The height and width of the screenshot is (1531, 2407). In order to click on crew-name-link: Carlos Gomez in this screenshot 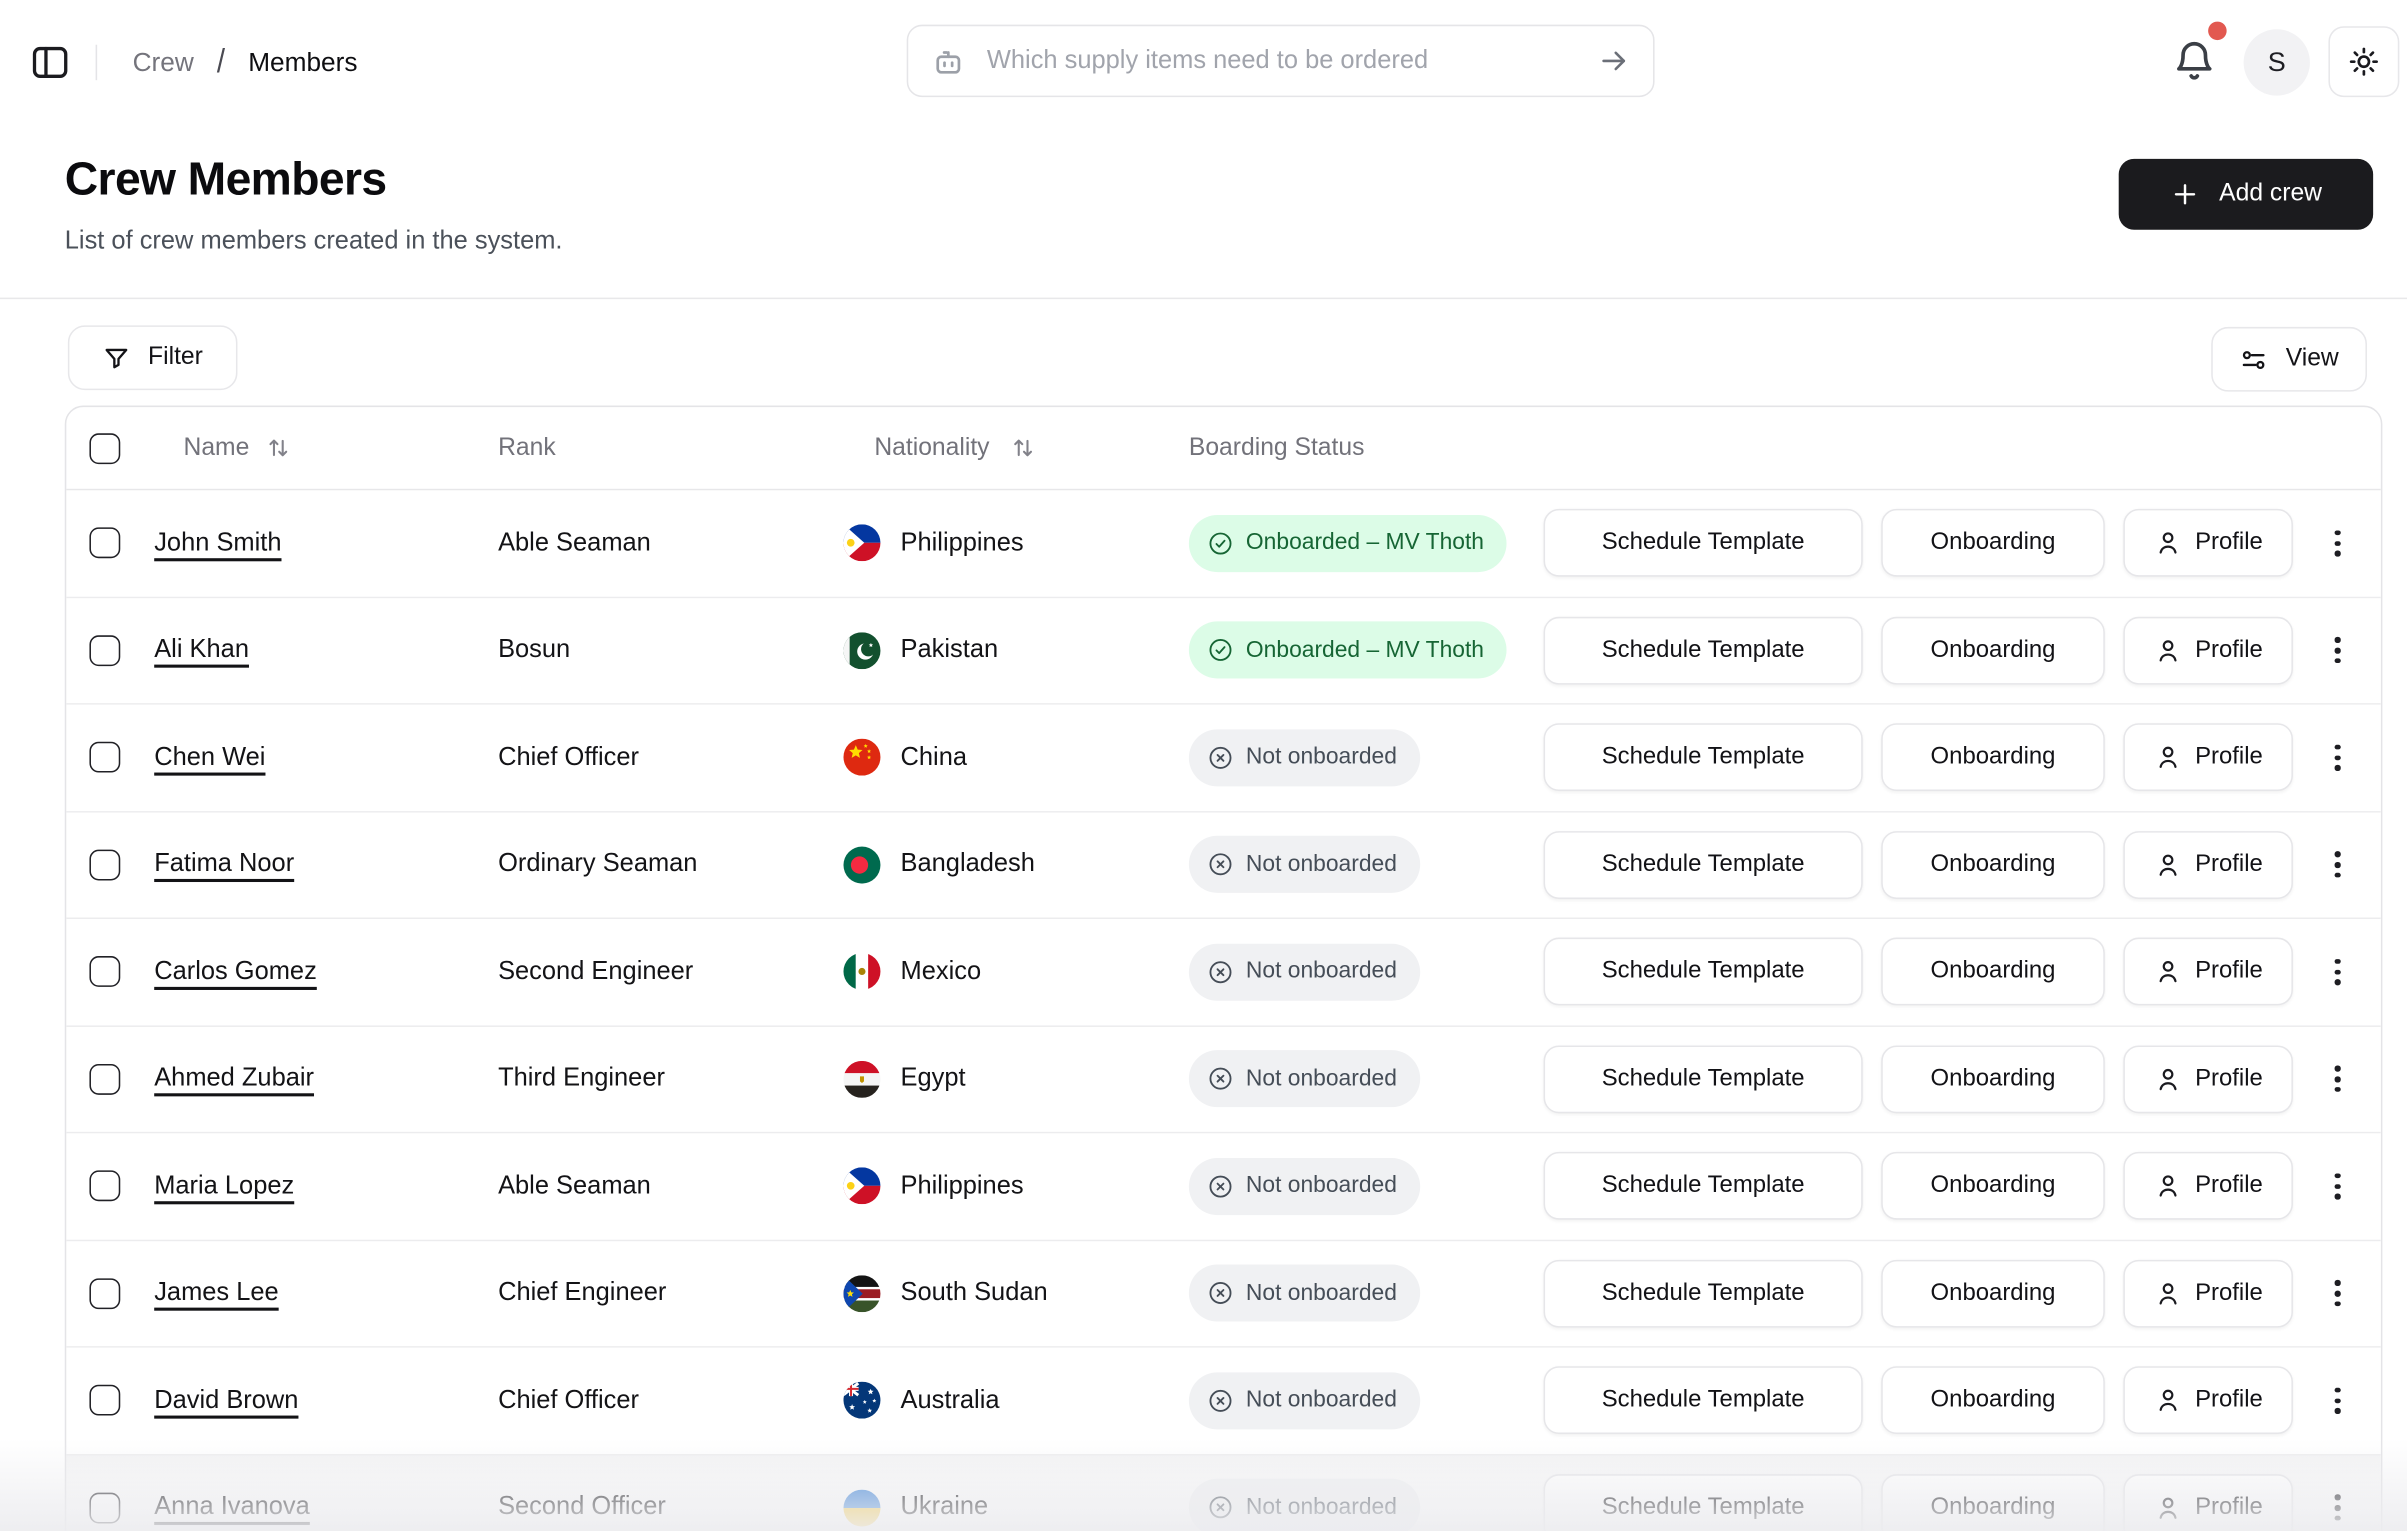, I will do `click(235, 971)`.